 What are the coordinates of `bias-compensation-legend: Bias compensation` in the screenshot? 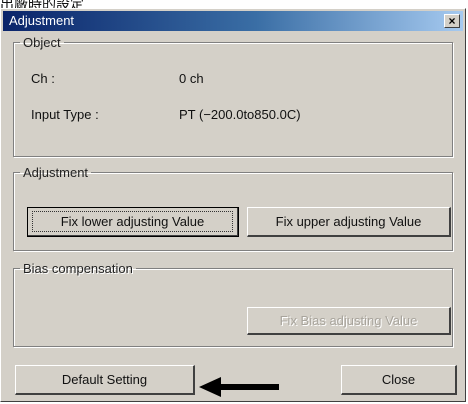 It's located at (78, 268).